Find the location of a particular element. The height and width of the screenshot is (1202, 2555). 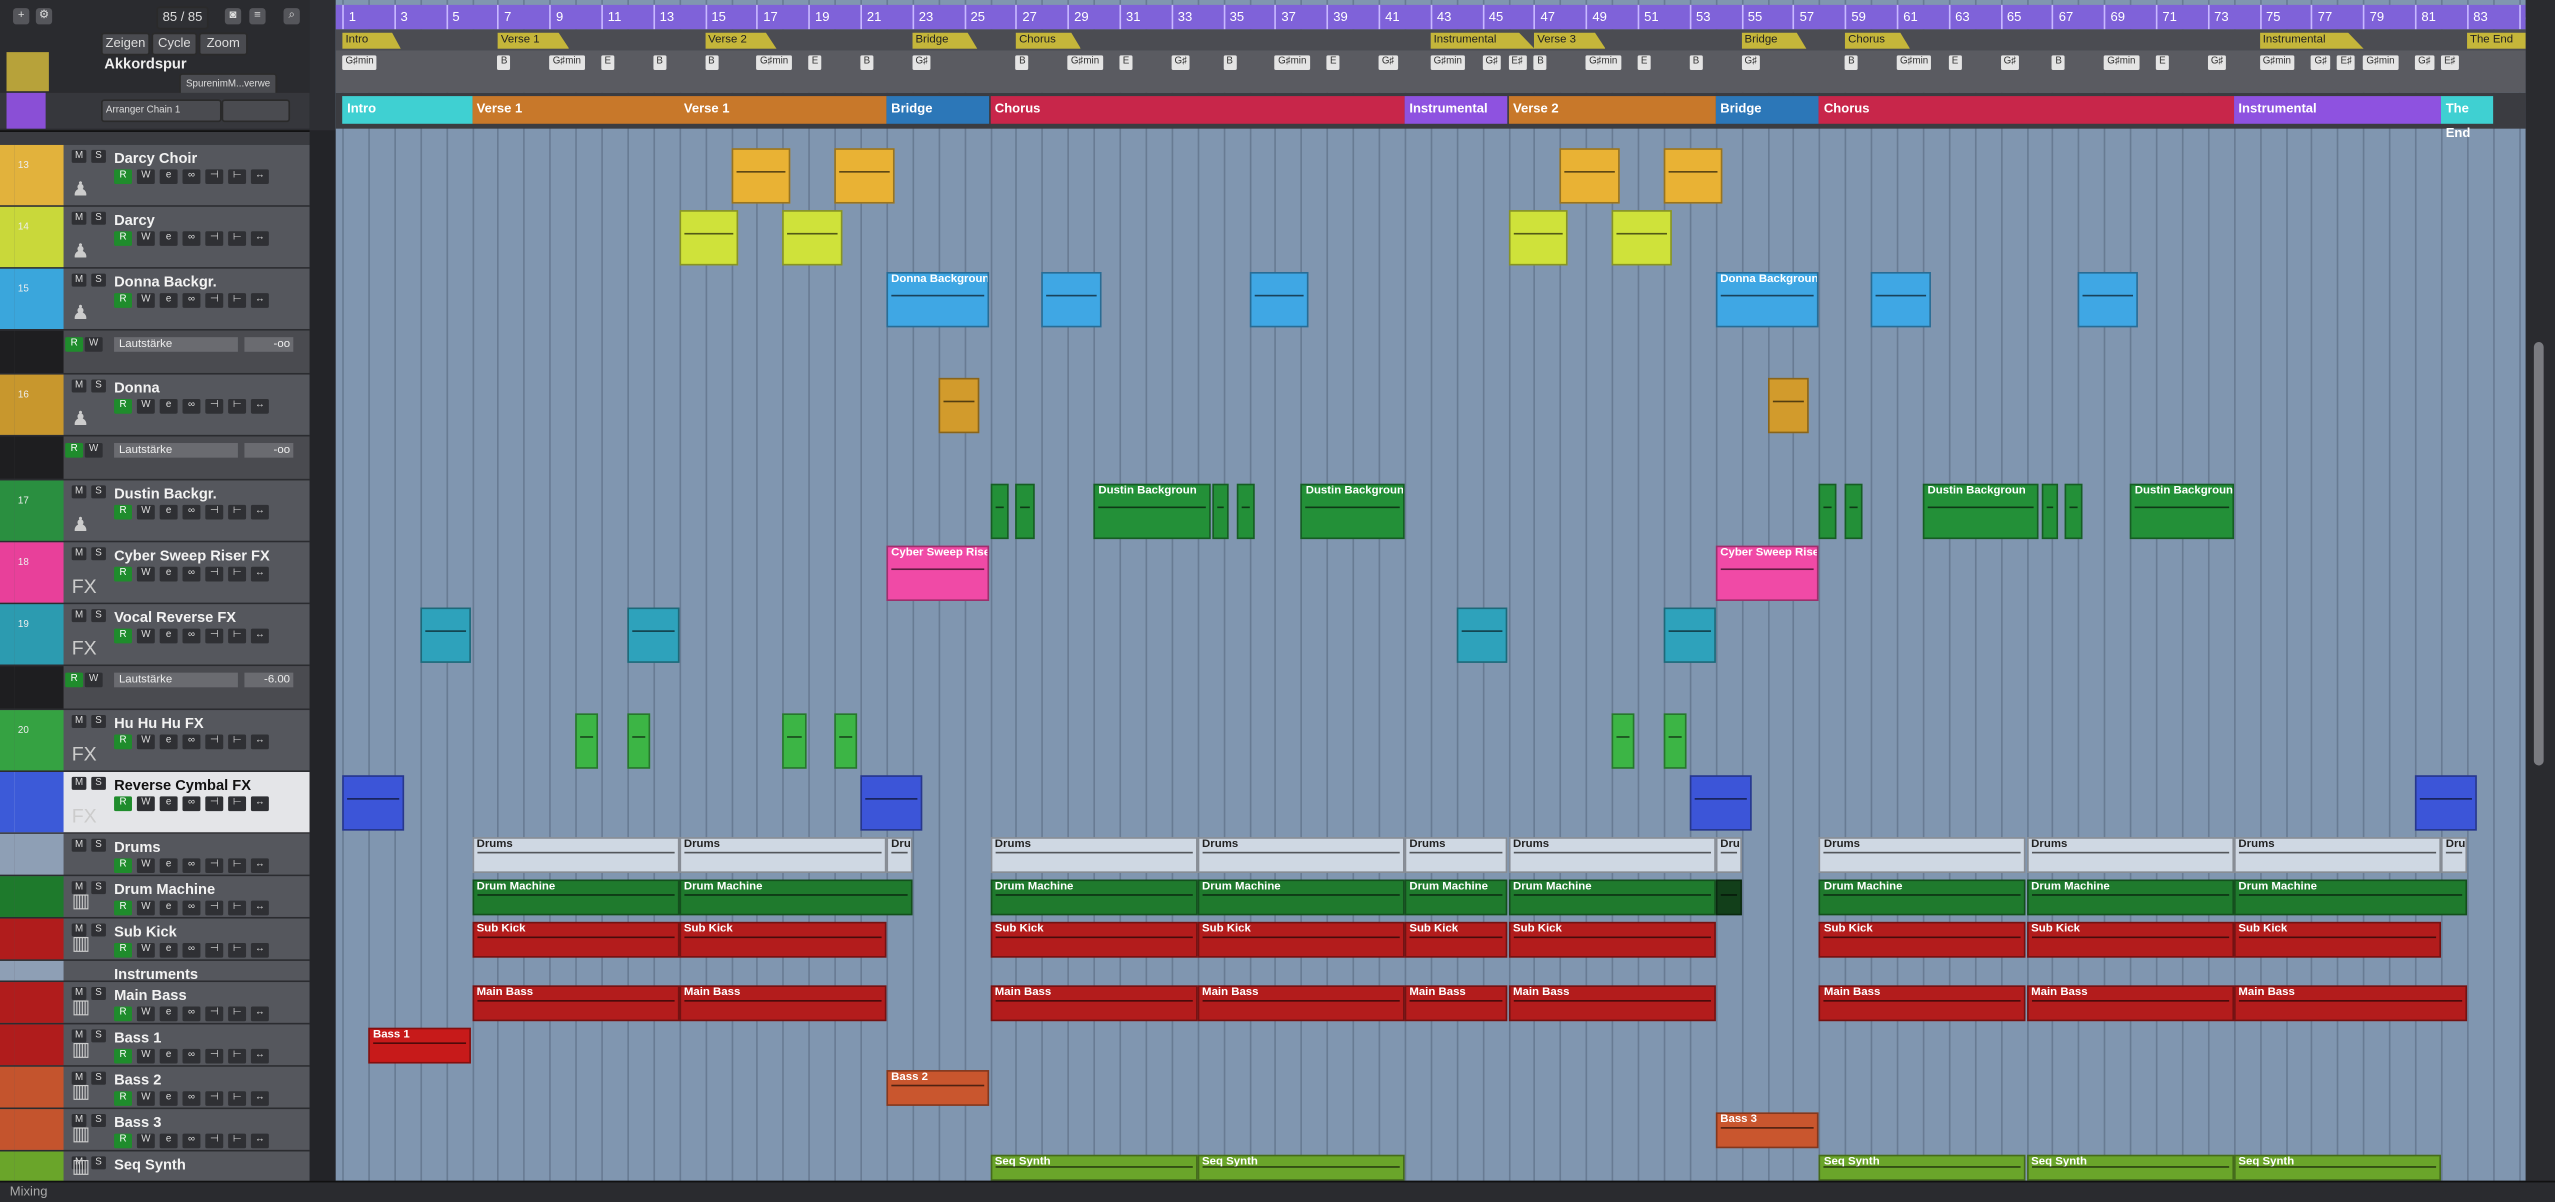

automation-param: Lautstärke is located at coordinates (176, 450).